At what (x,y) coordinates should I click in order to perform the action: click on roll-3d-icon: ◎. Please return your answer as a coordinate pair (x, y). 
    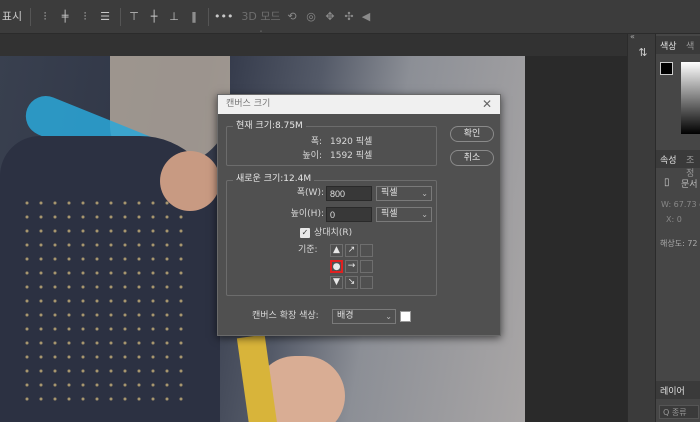
    Looking at the image, I should click on (311, 17).